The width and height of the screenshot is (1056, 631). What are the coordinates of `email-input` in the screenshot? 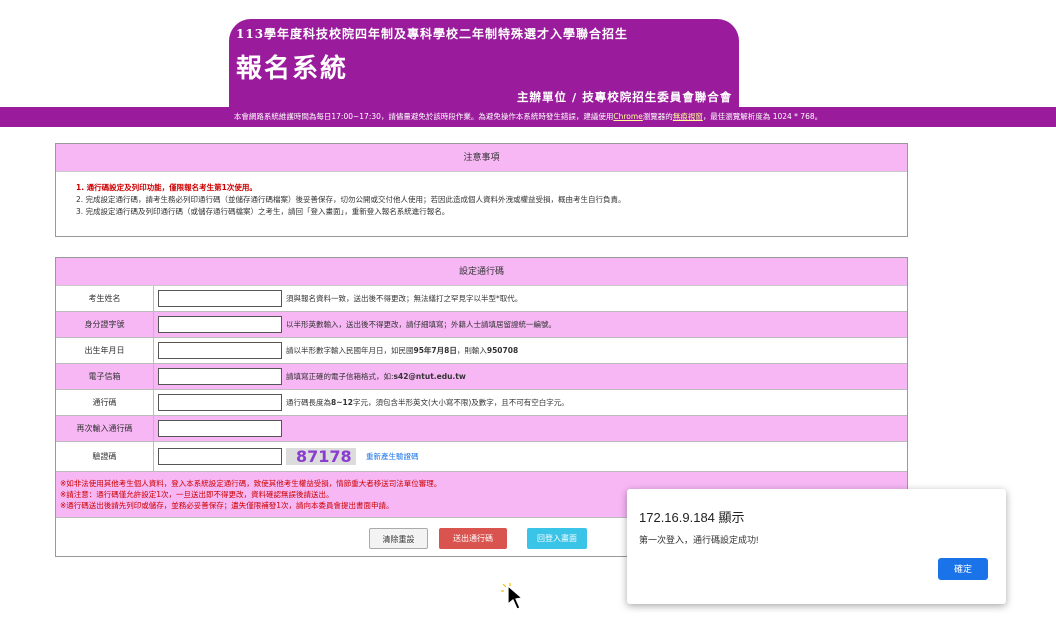 It's located at (220, 376).